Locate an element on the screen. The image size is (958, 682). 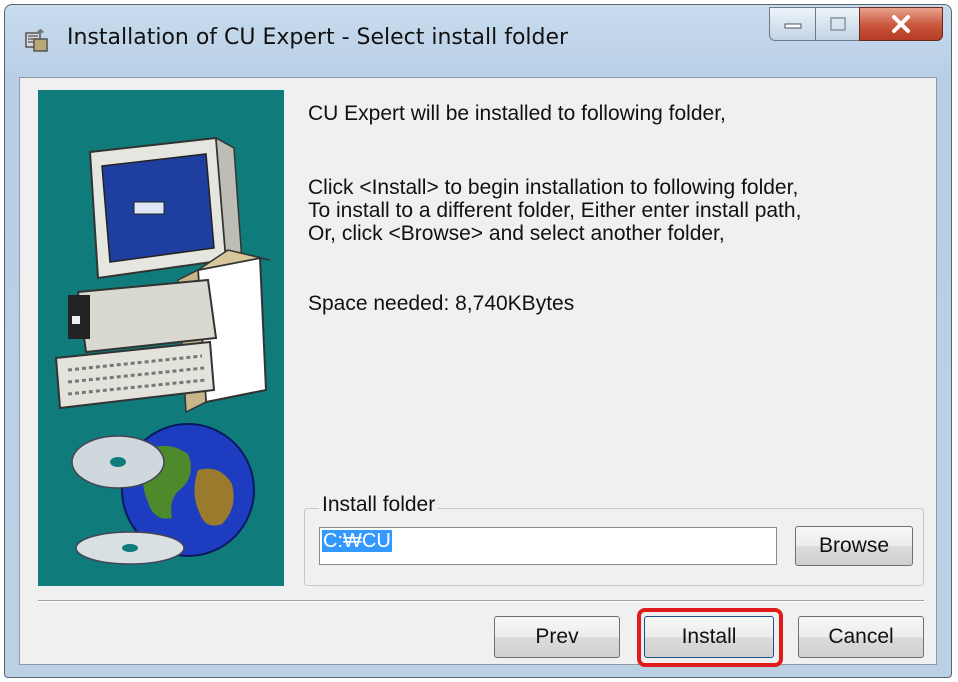
install-path-input: C:₩CU is located at coordinates (548, 546).